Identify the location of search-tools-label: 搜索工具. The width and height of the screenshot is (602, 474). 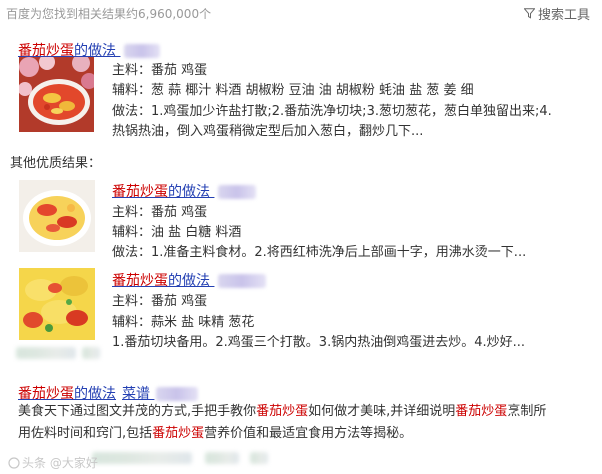
(563, 15).